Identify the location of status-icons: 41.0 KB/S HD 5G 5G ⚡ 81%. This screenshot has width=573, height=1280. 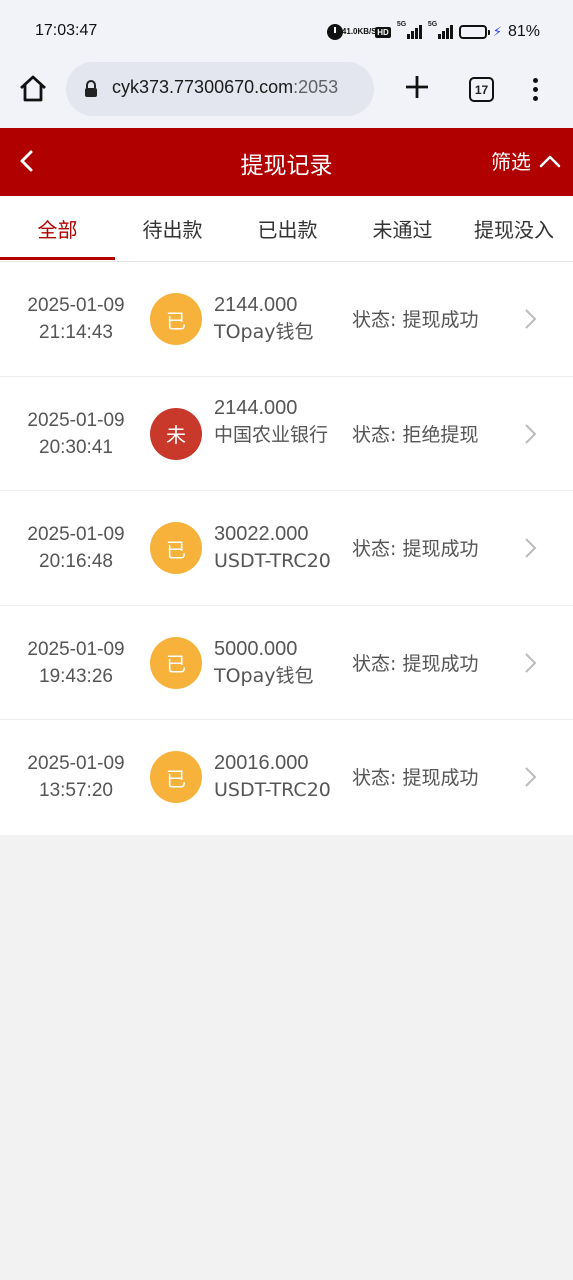
(433, 32).